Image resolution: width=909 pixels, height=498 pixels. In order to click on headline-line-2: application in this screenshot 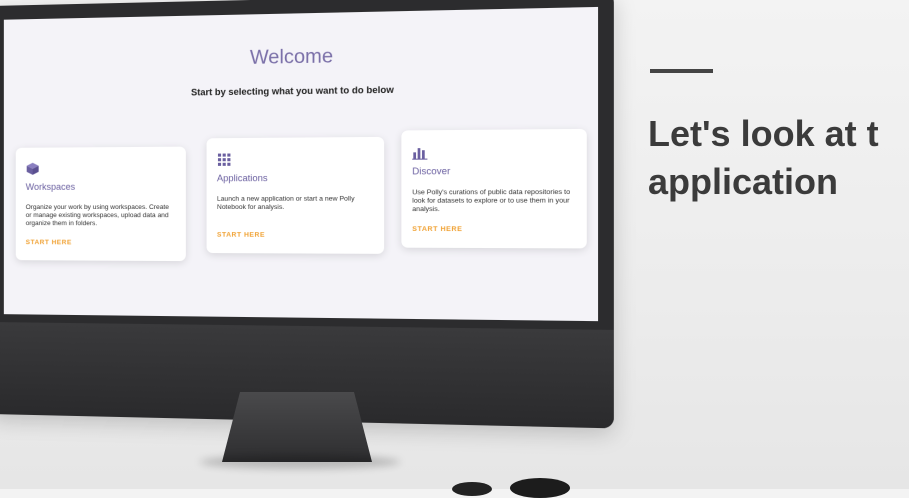, I will do `click(743, 181)`.